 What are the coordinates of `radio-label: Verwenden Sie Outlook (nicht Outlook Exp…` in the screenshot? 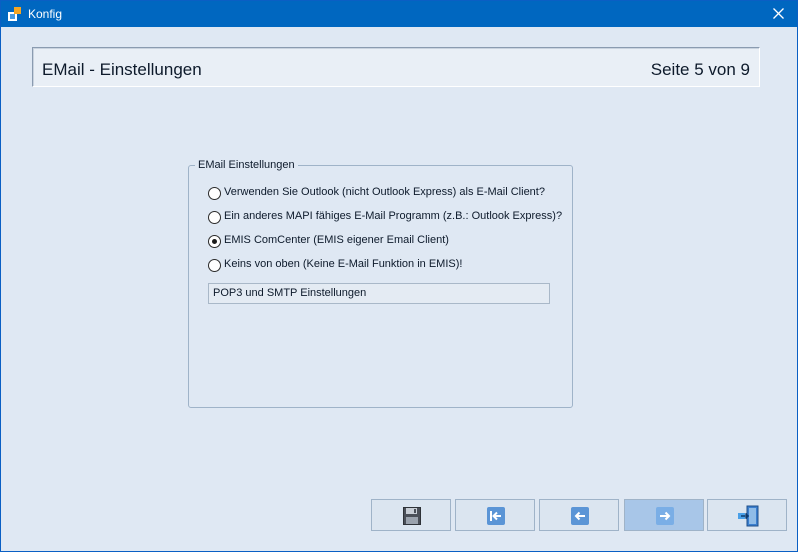 It's located at (384, 192).